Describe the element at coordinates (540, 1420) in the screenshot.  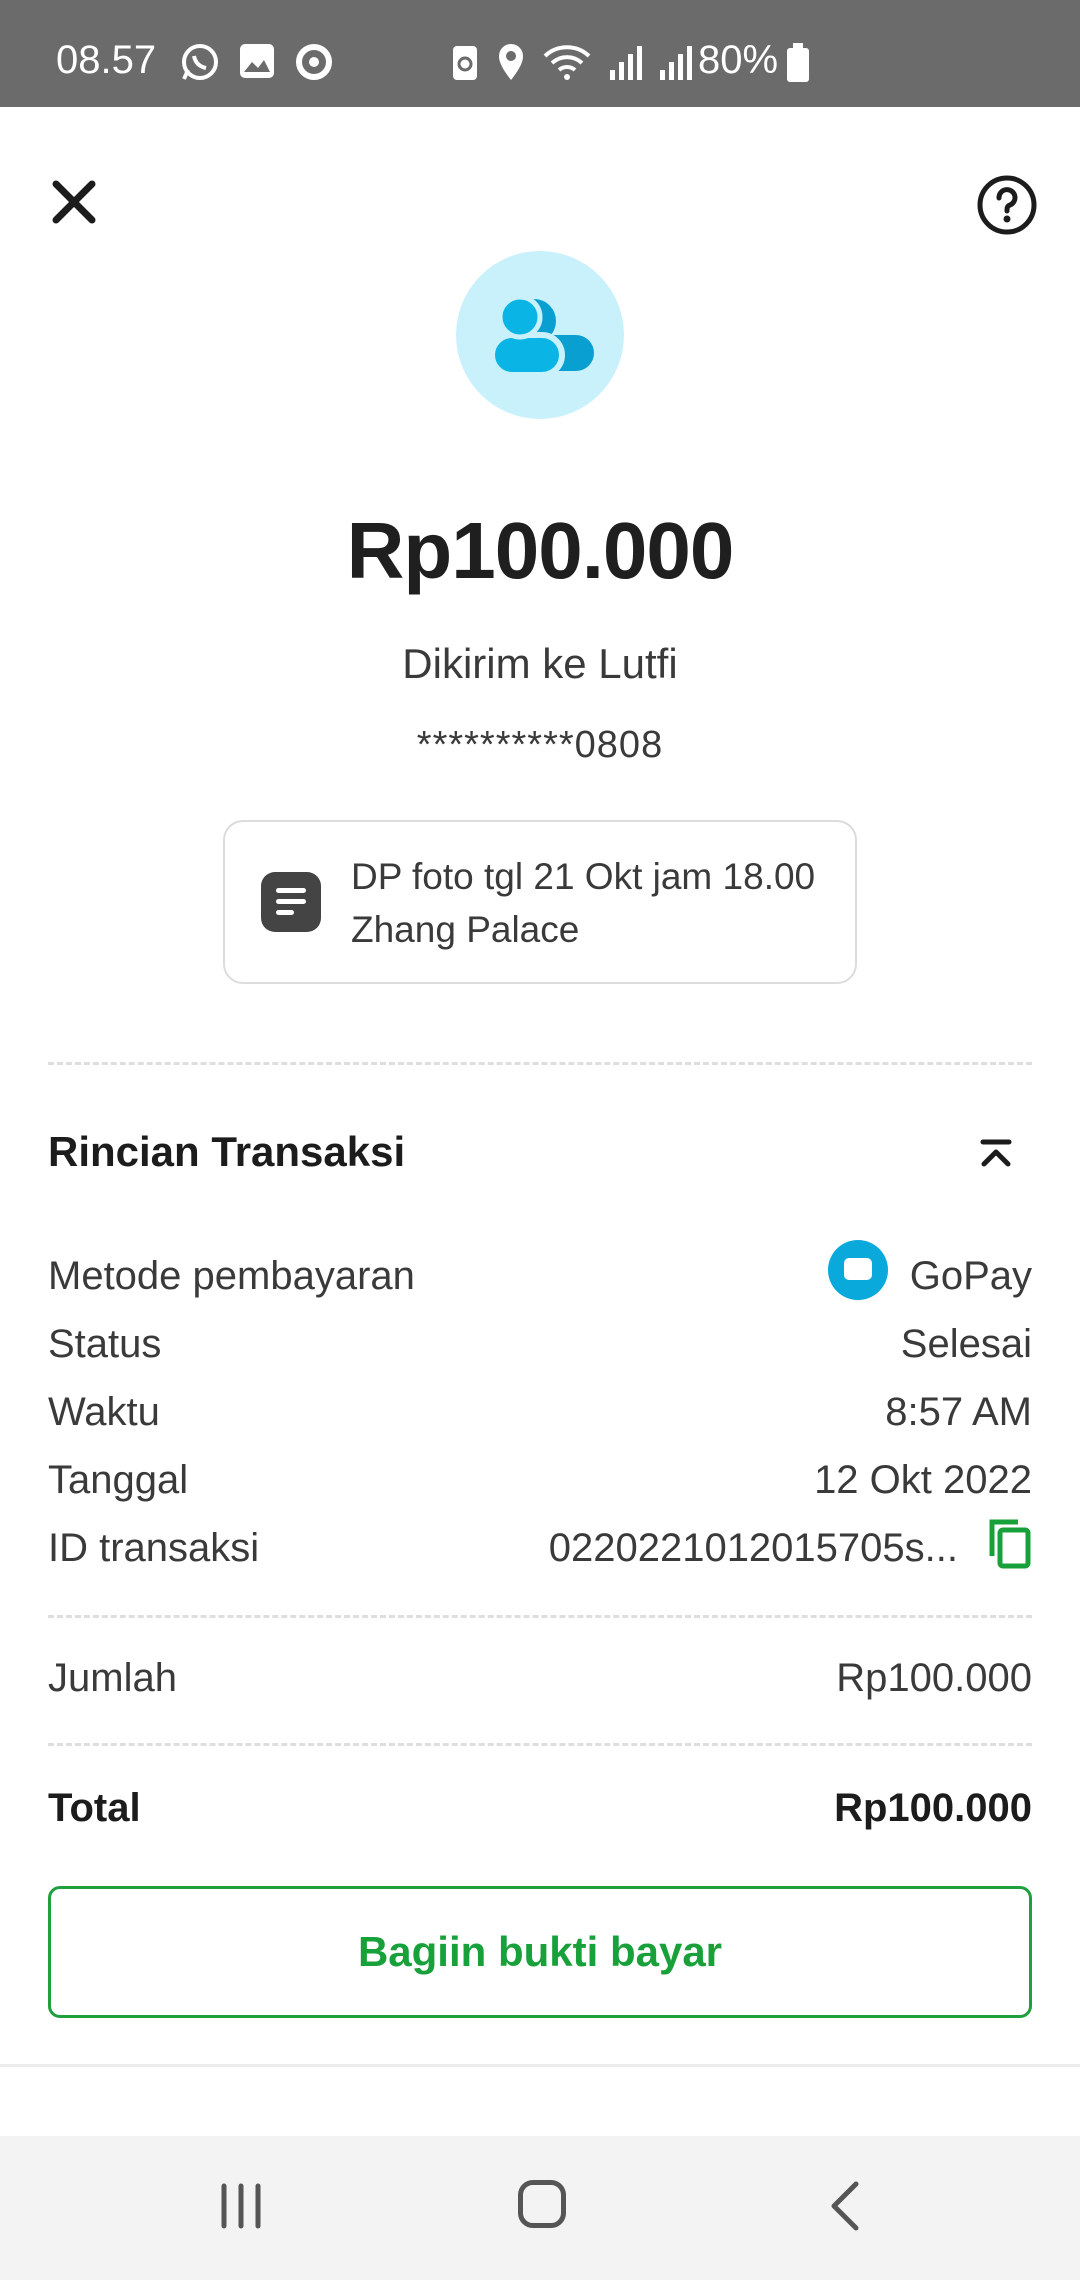
I see `detail-row-time: Waktu 8:57 AM` at that location.